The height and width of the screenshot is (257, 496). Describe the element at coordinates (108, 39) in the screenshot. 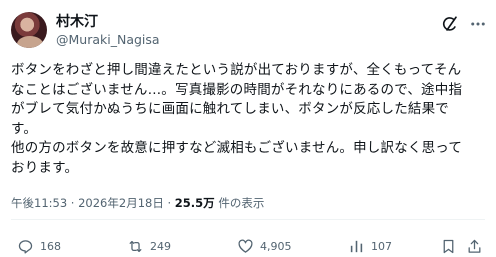

I see `author-handle: @Muraki_Nagisa` at that location.